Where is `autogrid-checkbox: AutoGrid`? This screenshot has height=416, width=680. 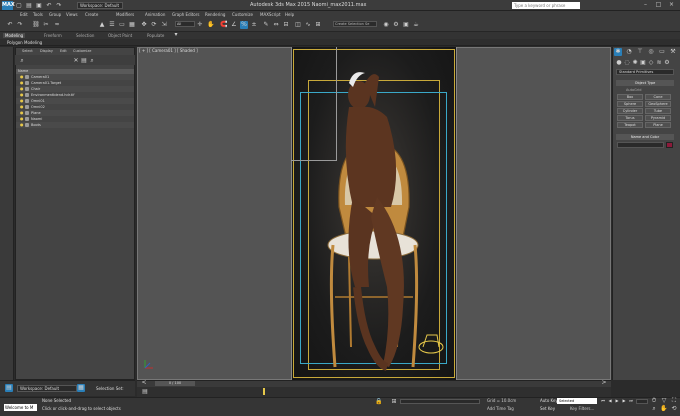 autogrid-checkbox: AutoGrid is located at coordinates (633, 90).